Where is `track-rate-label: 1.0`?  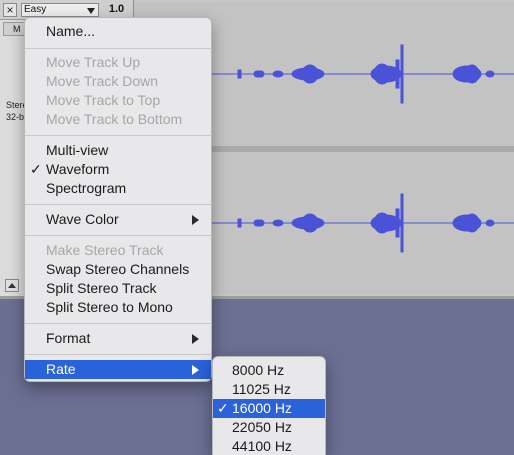
track-rate-label: 1.0 is located at coordinates (116, 9).